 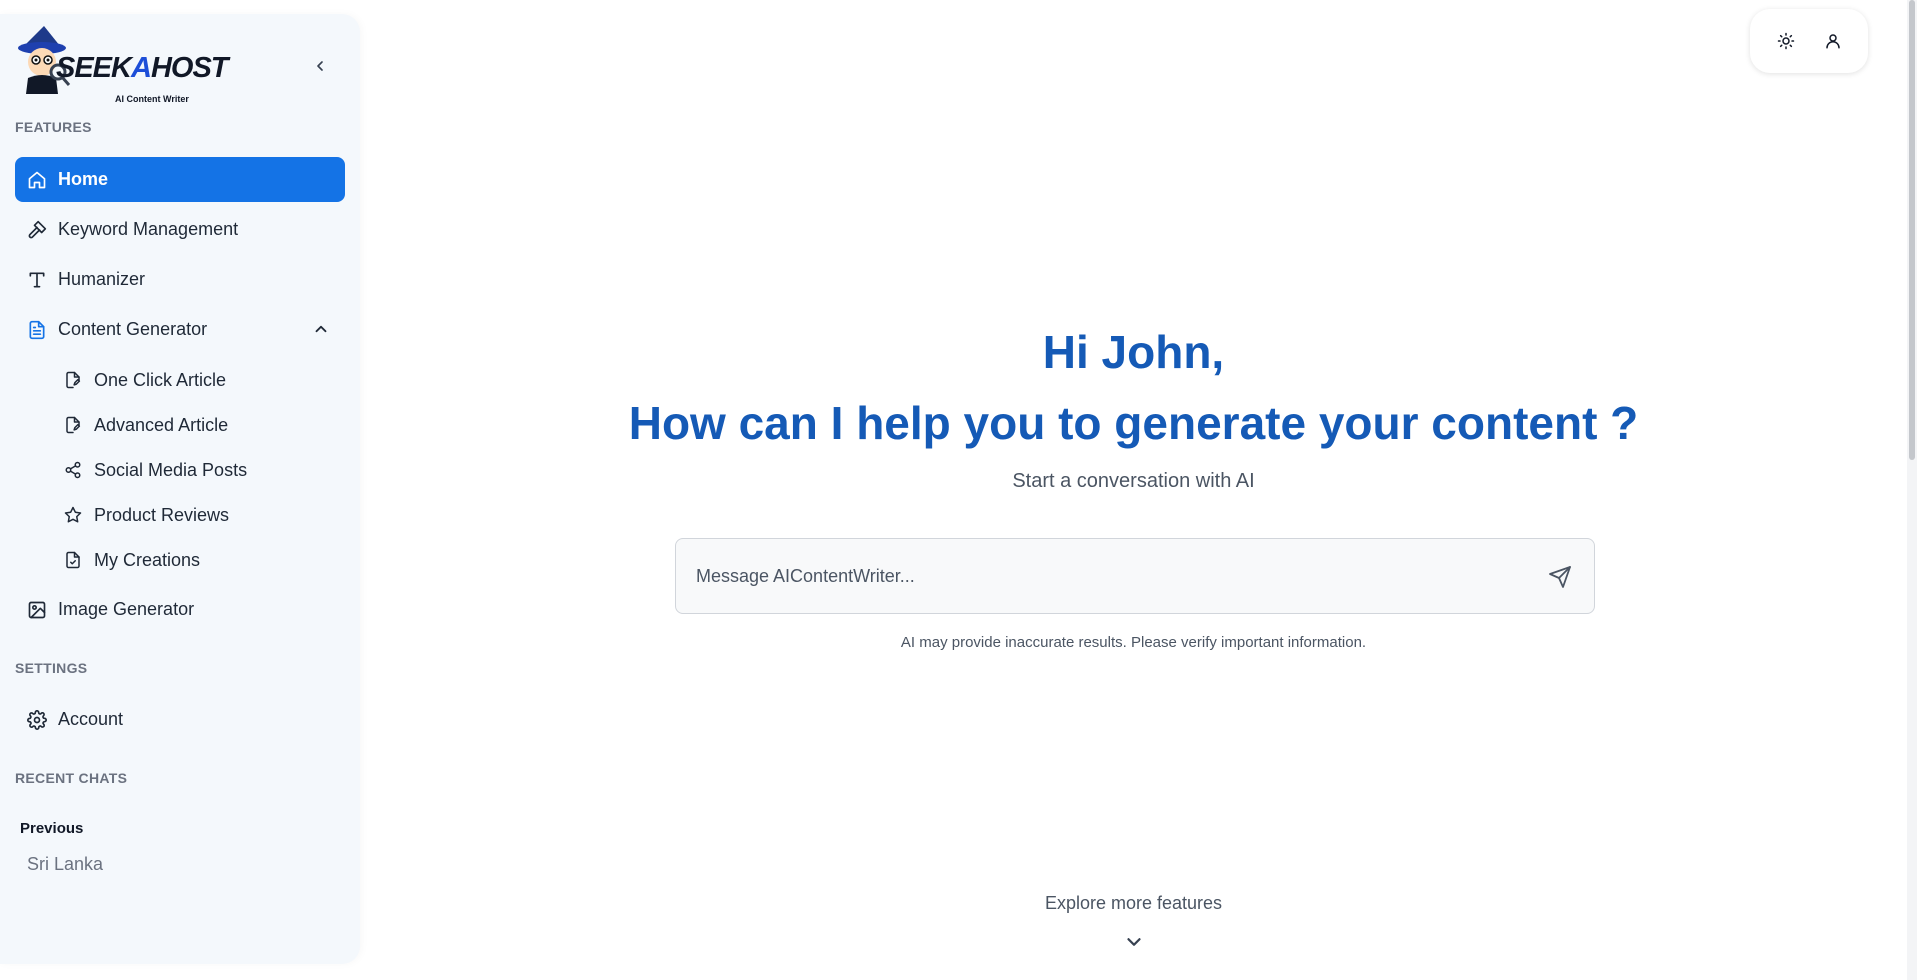 What do you see at coordinates (1134, 942) in the screenshot?
I see `chevron-down-icon` at bounding box center [1134, 942].